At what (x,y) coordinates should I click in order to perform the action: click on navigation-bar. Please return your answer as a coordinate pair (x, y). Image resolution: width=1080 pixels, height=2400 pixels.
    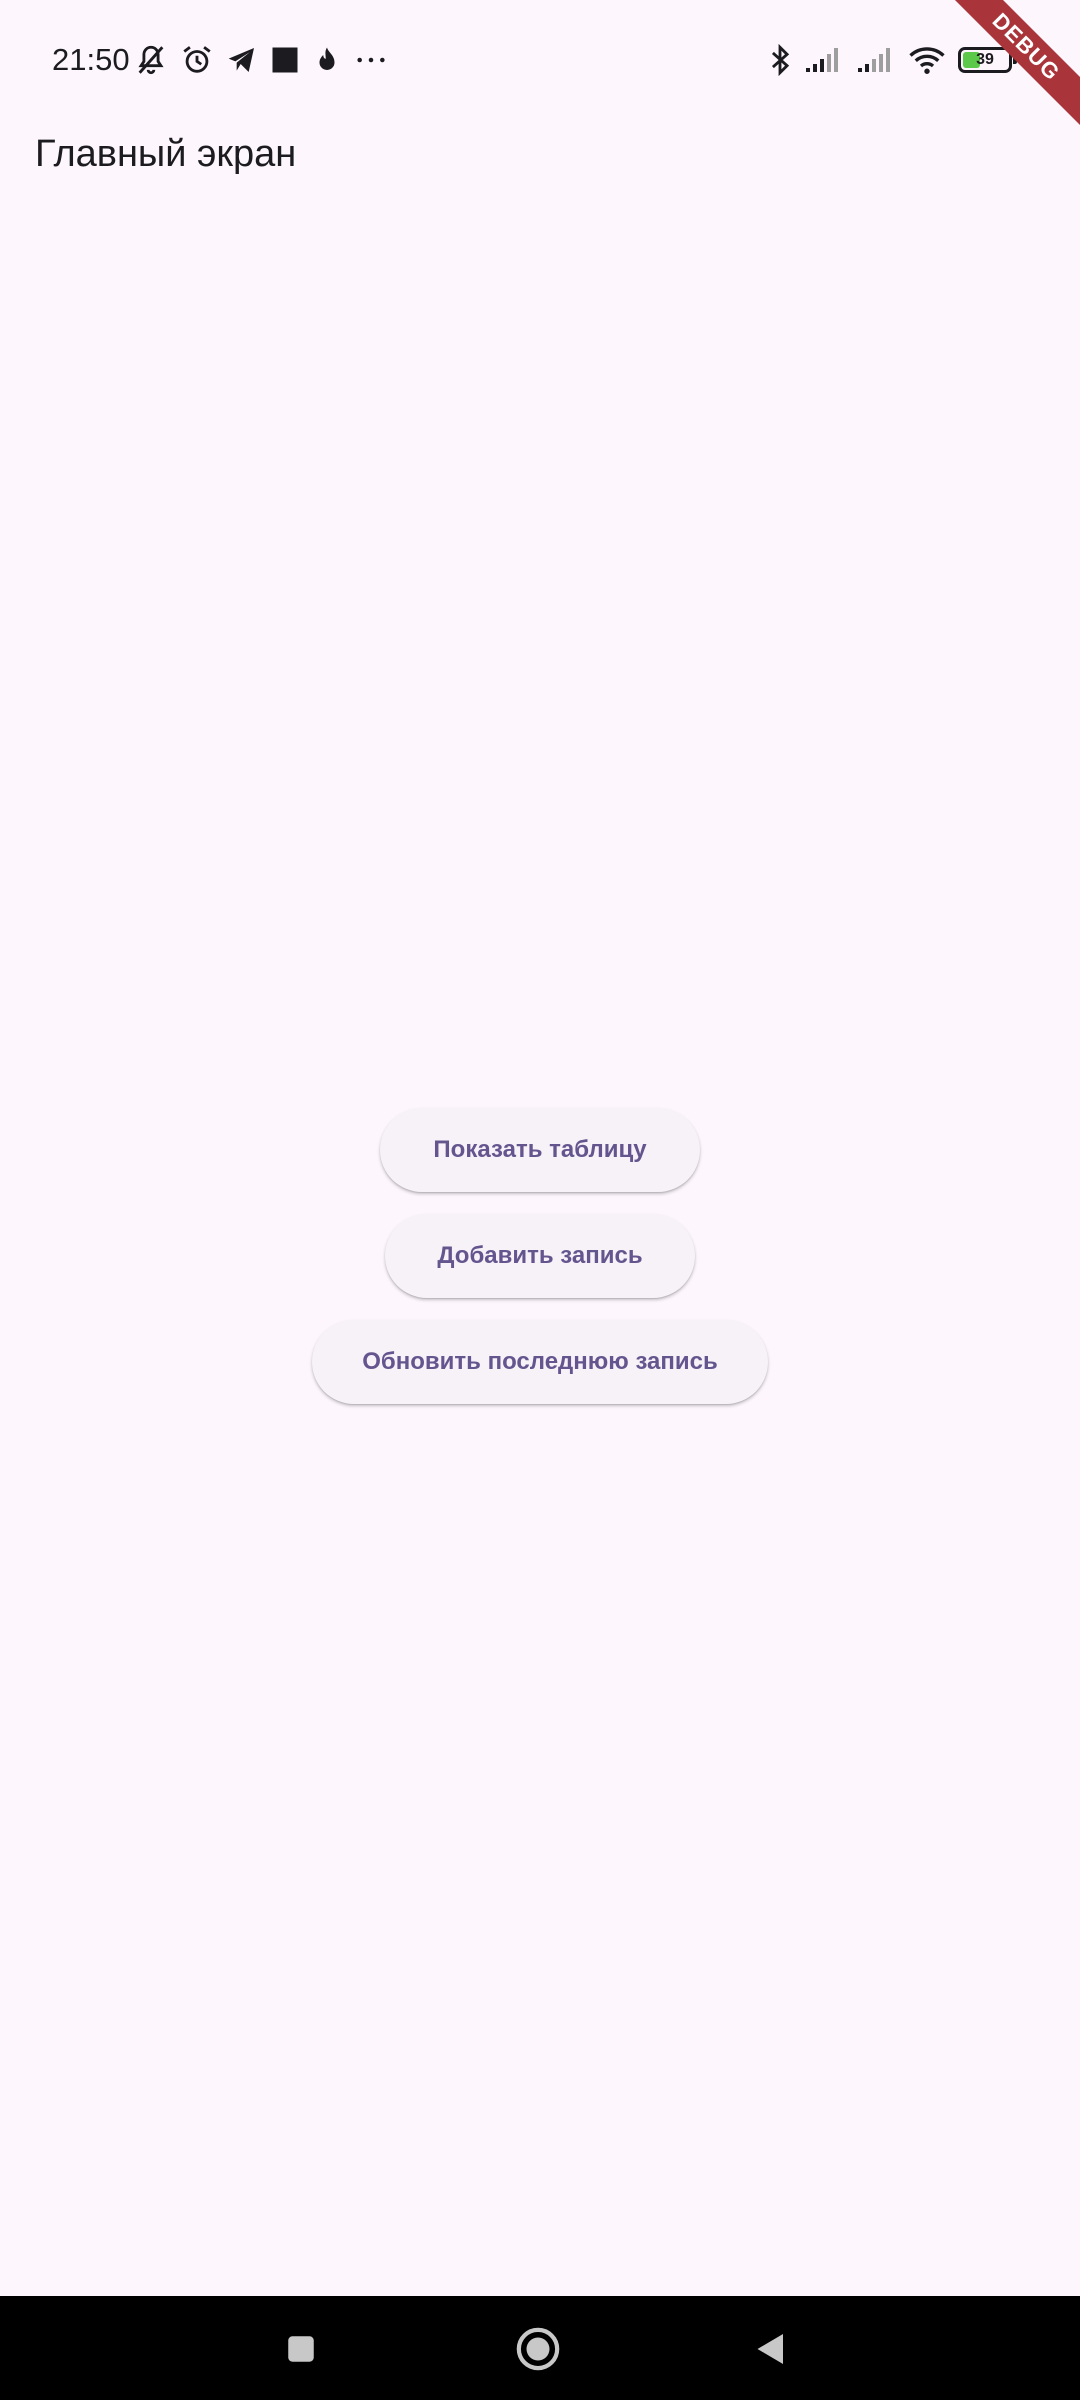
    Looking at the image, I should click on (540, 2348).